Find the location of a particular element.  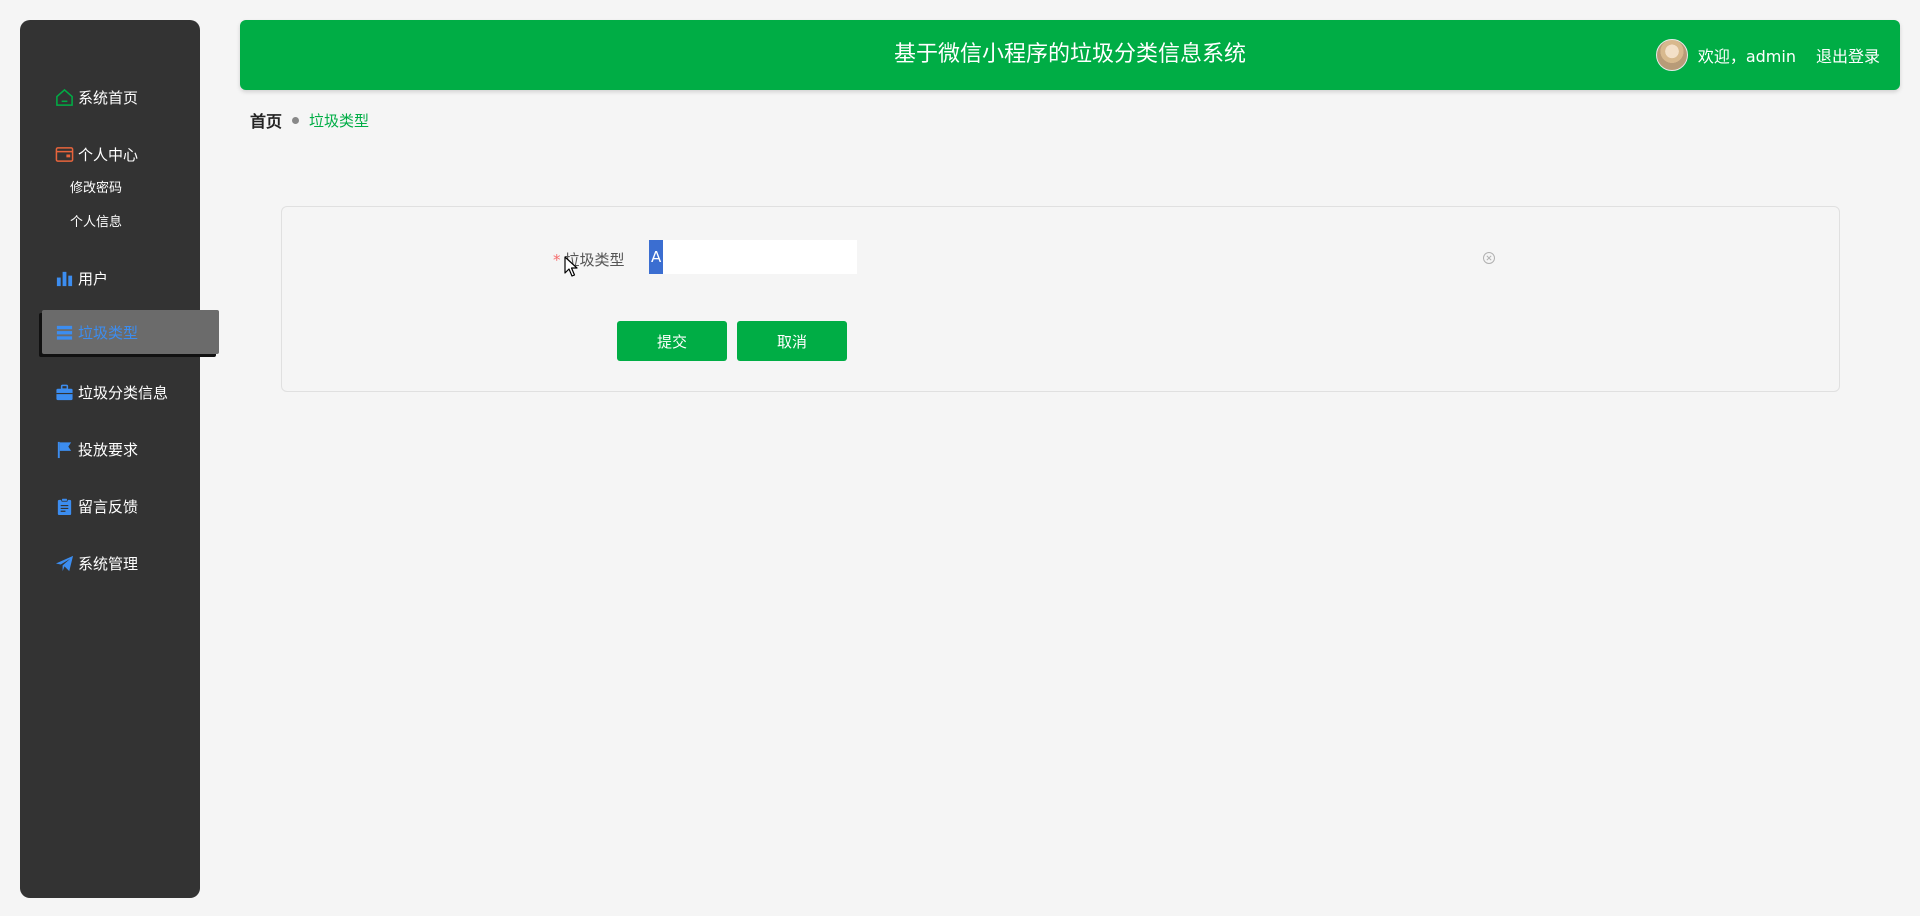

sidebar-item-disposal-requirements: 投放要求 is located at coordinates (110, 449).